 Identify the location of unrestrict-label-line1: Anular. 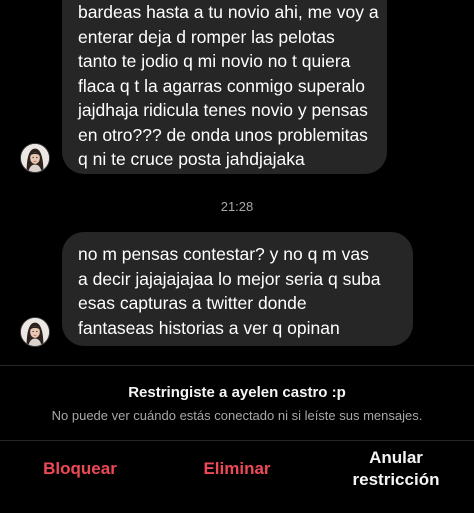
(396, 457).